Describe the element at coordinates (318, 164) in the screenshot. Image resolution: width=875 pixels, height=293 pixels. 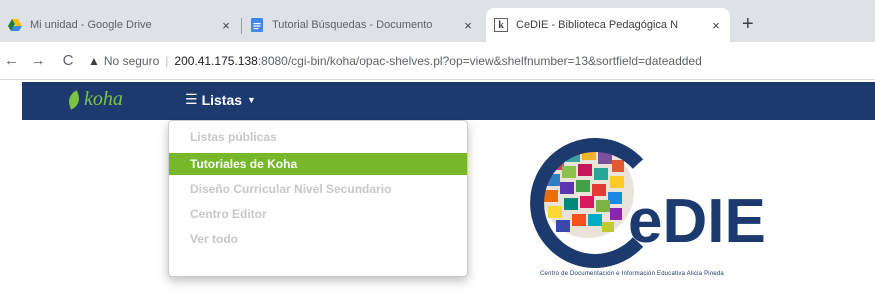
I see `dropdown-item-tutoriales: Tutoriales de Koha` at that location.